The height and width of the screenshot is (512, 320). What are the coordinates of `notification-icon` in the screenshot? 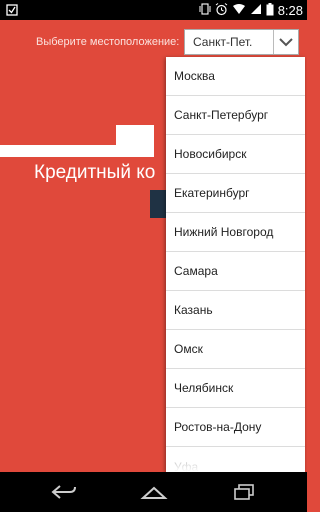 It's located at (12, 11).